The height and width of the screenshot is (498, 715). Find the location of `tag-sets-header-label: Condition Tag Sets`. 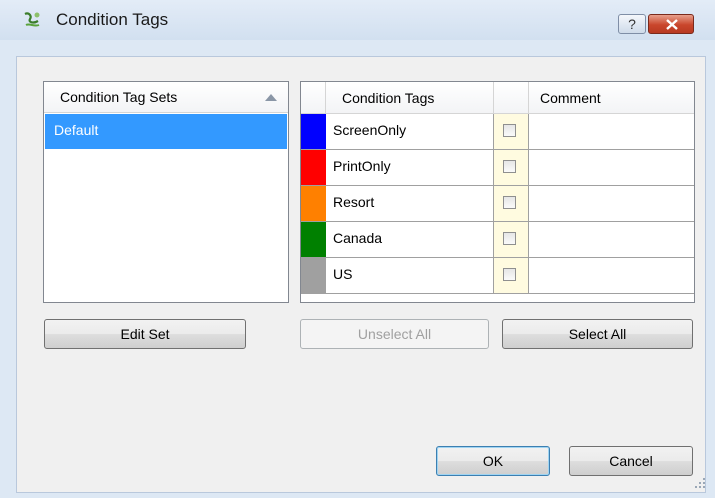

tag-sets-header-label: Condition Tag Sets is located at coordinates (119, 97).